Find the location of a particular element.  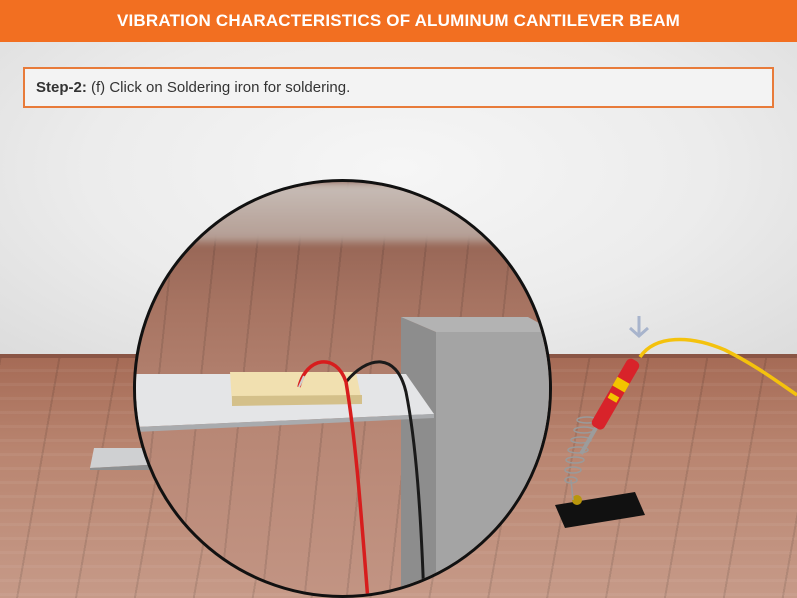

soldering-iron is located at coordinates (668, 415).